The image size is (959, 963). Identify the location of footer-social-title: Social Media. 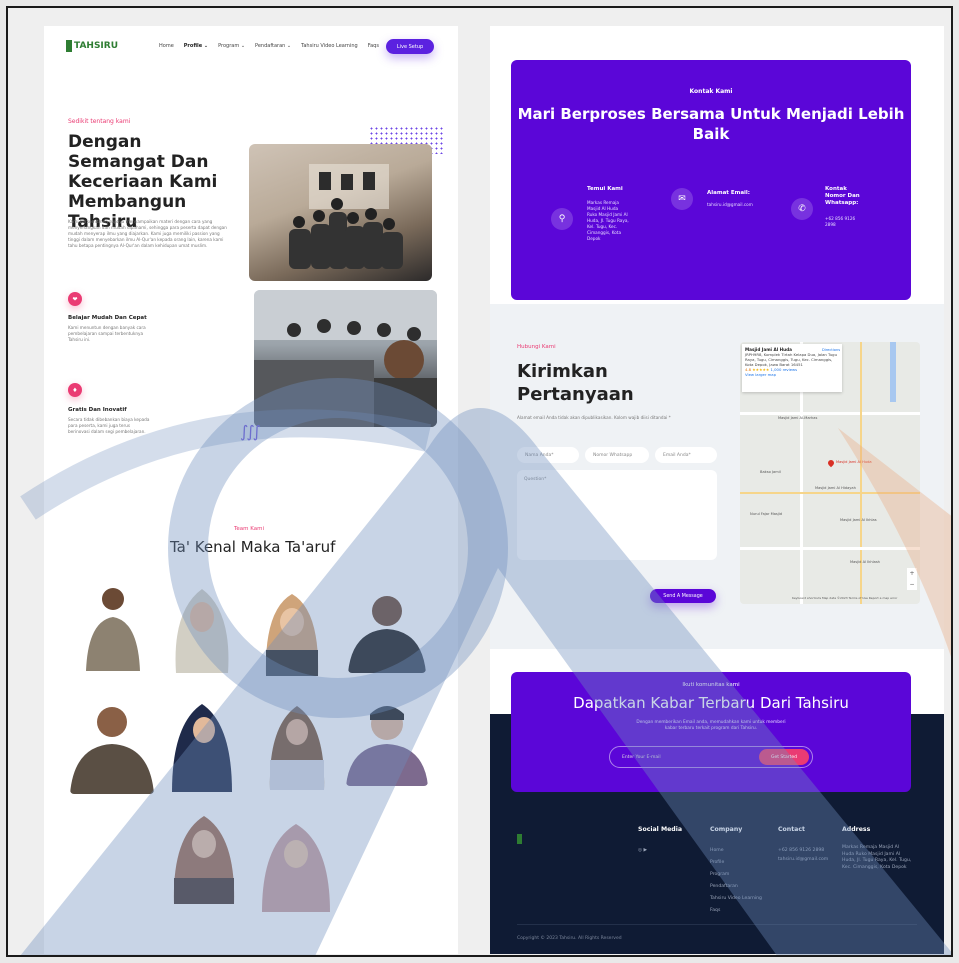
(660, 829).